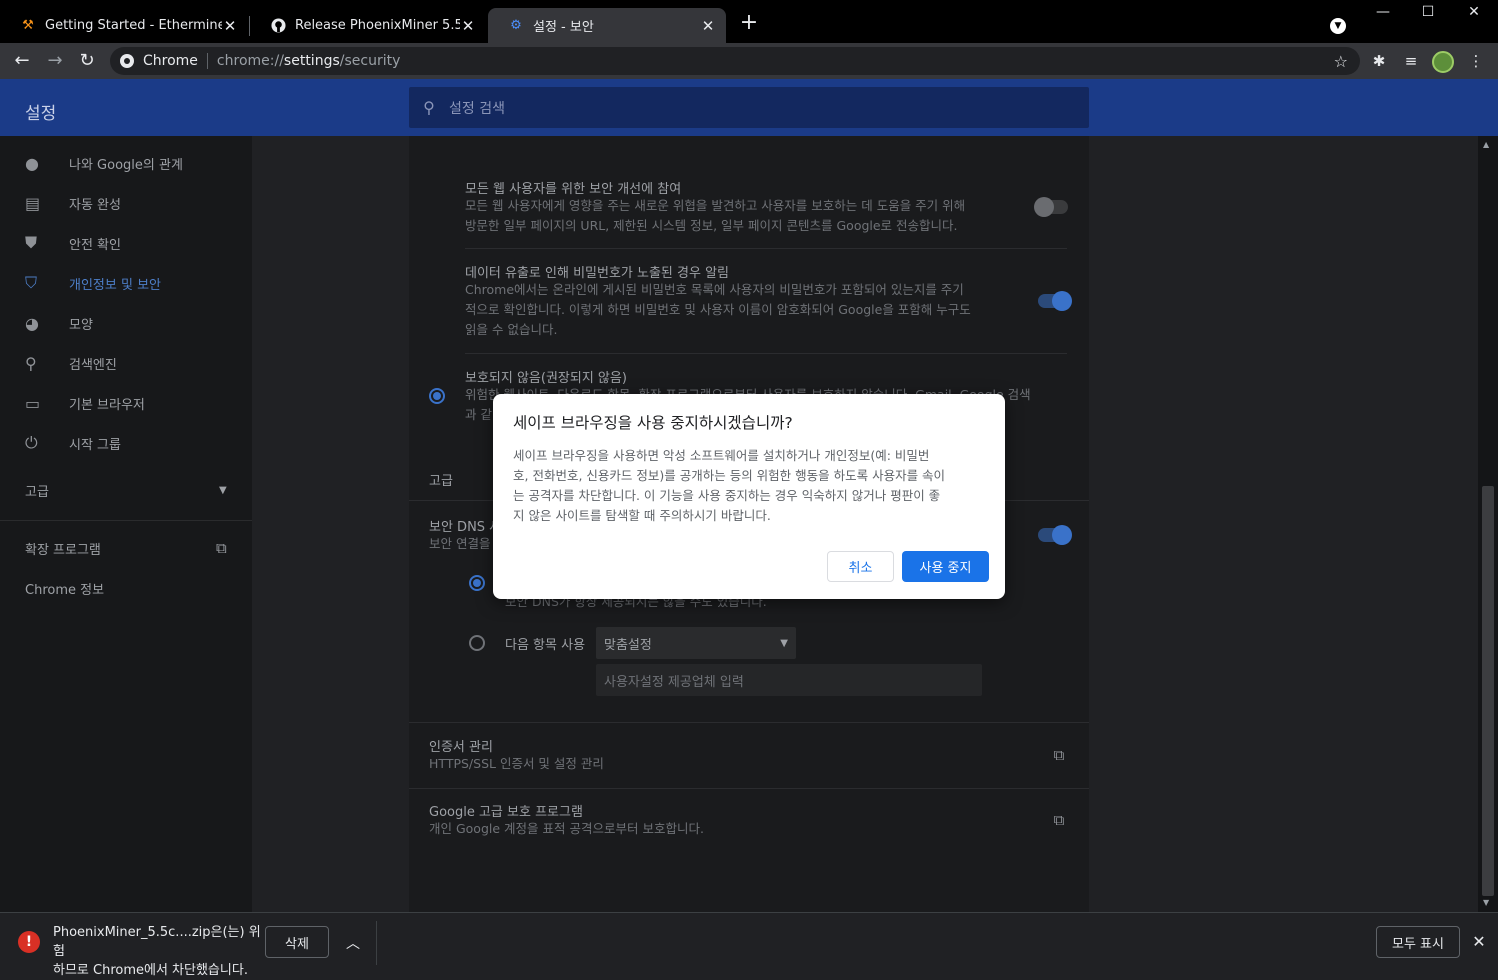  What do you see at coordinates (516, 763) in the screenshot?
I see `manage-certificates-desc: HTTPS/SSL 인증서 및 설정 관리` at bounding box center [516, 763].